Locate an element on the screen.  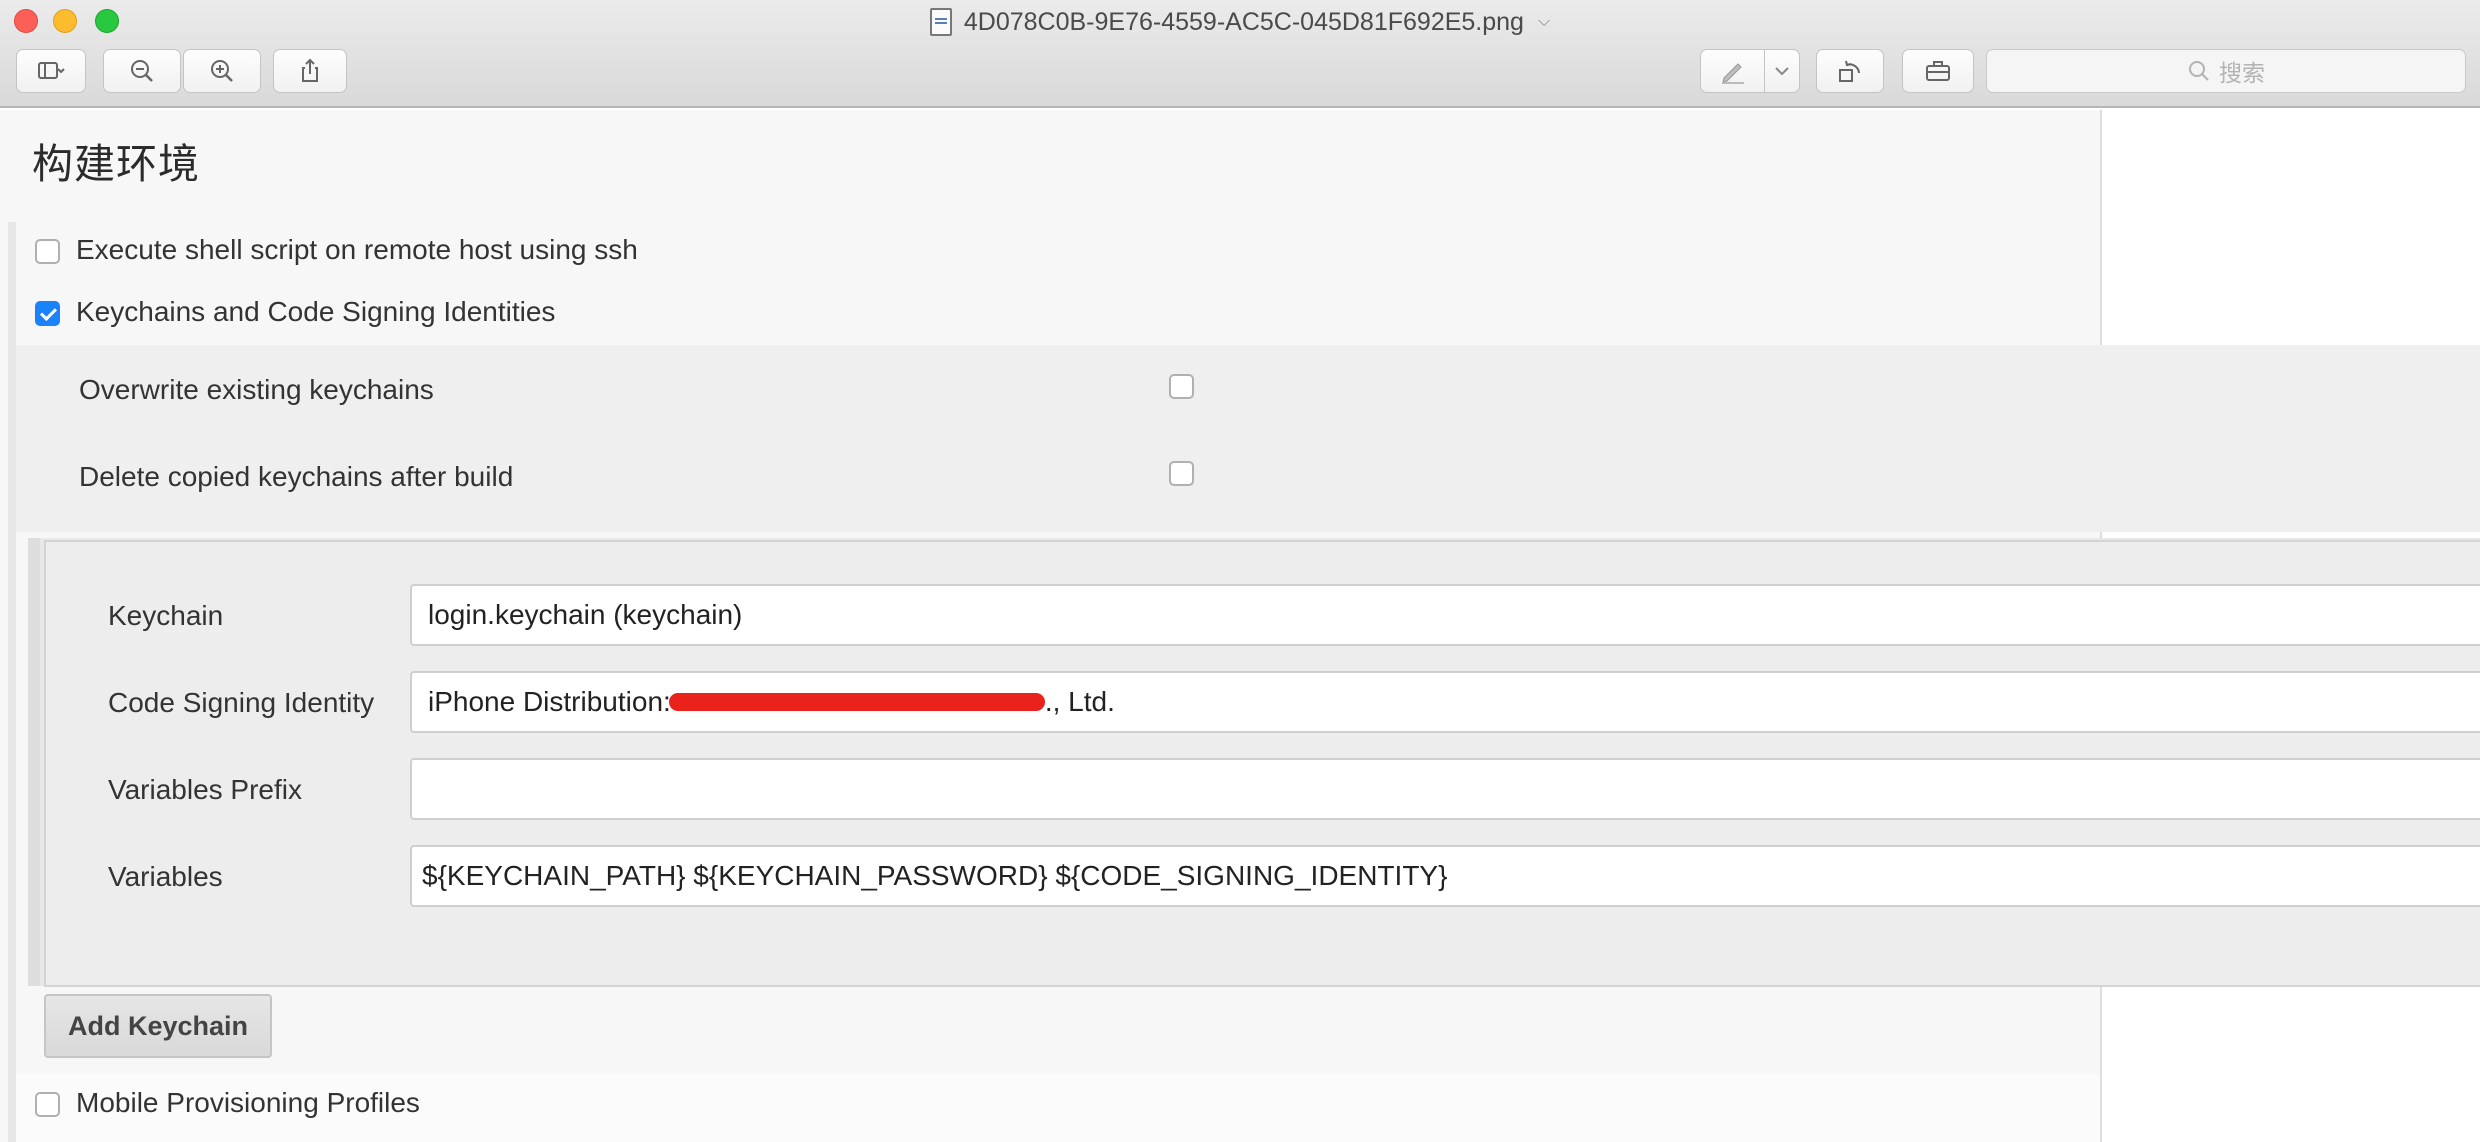
chevron-down-icon: ⌵ is located at coordinates (1544, 22).